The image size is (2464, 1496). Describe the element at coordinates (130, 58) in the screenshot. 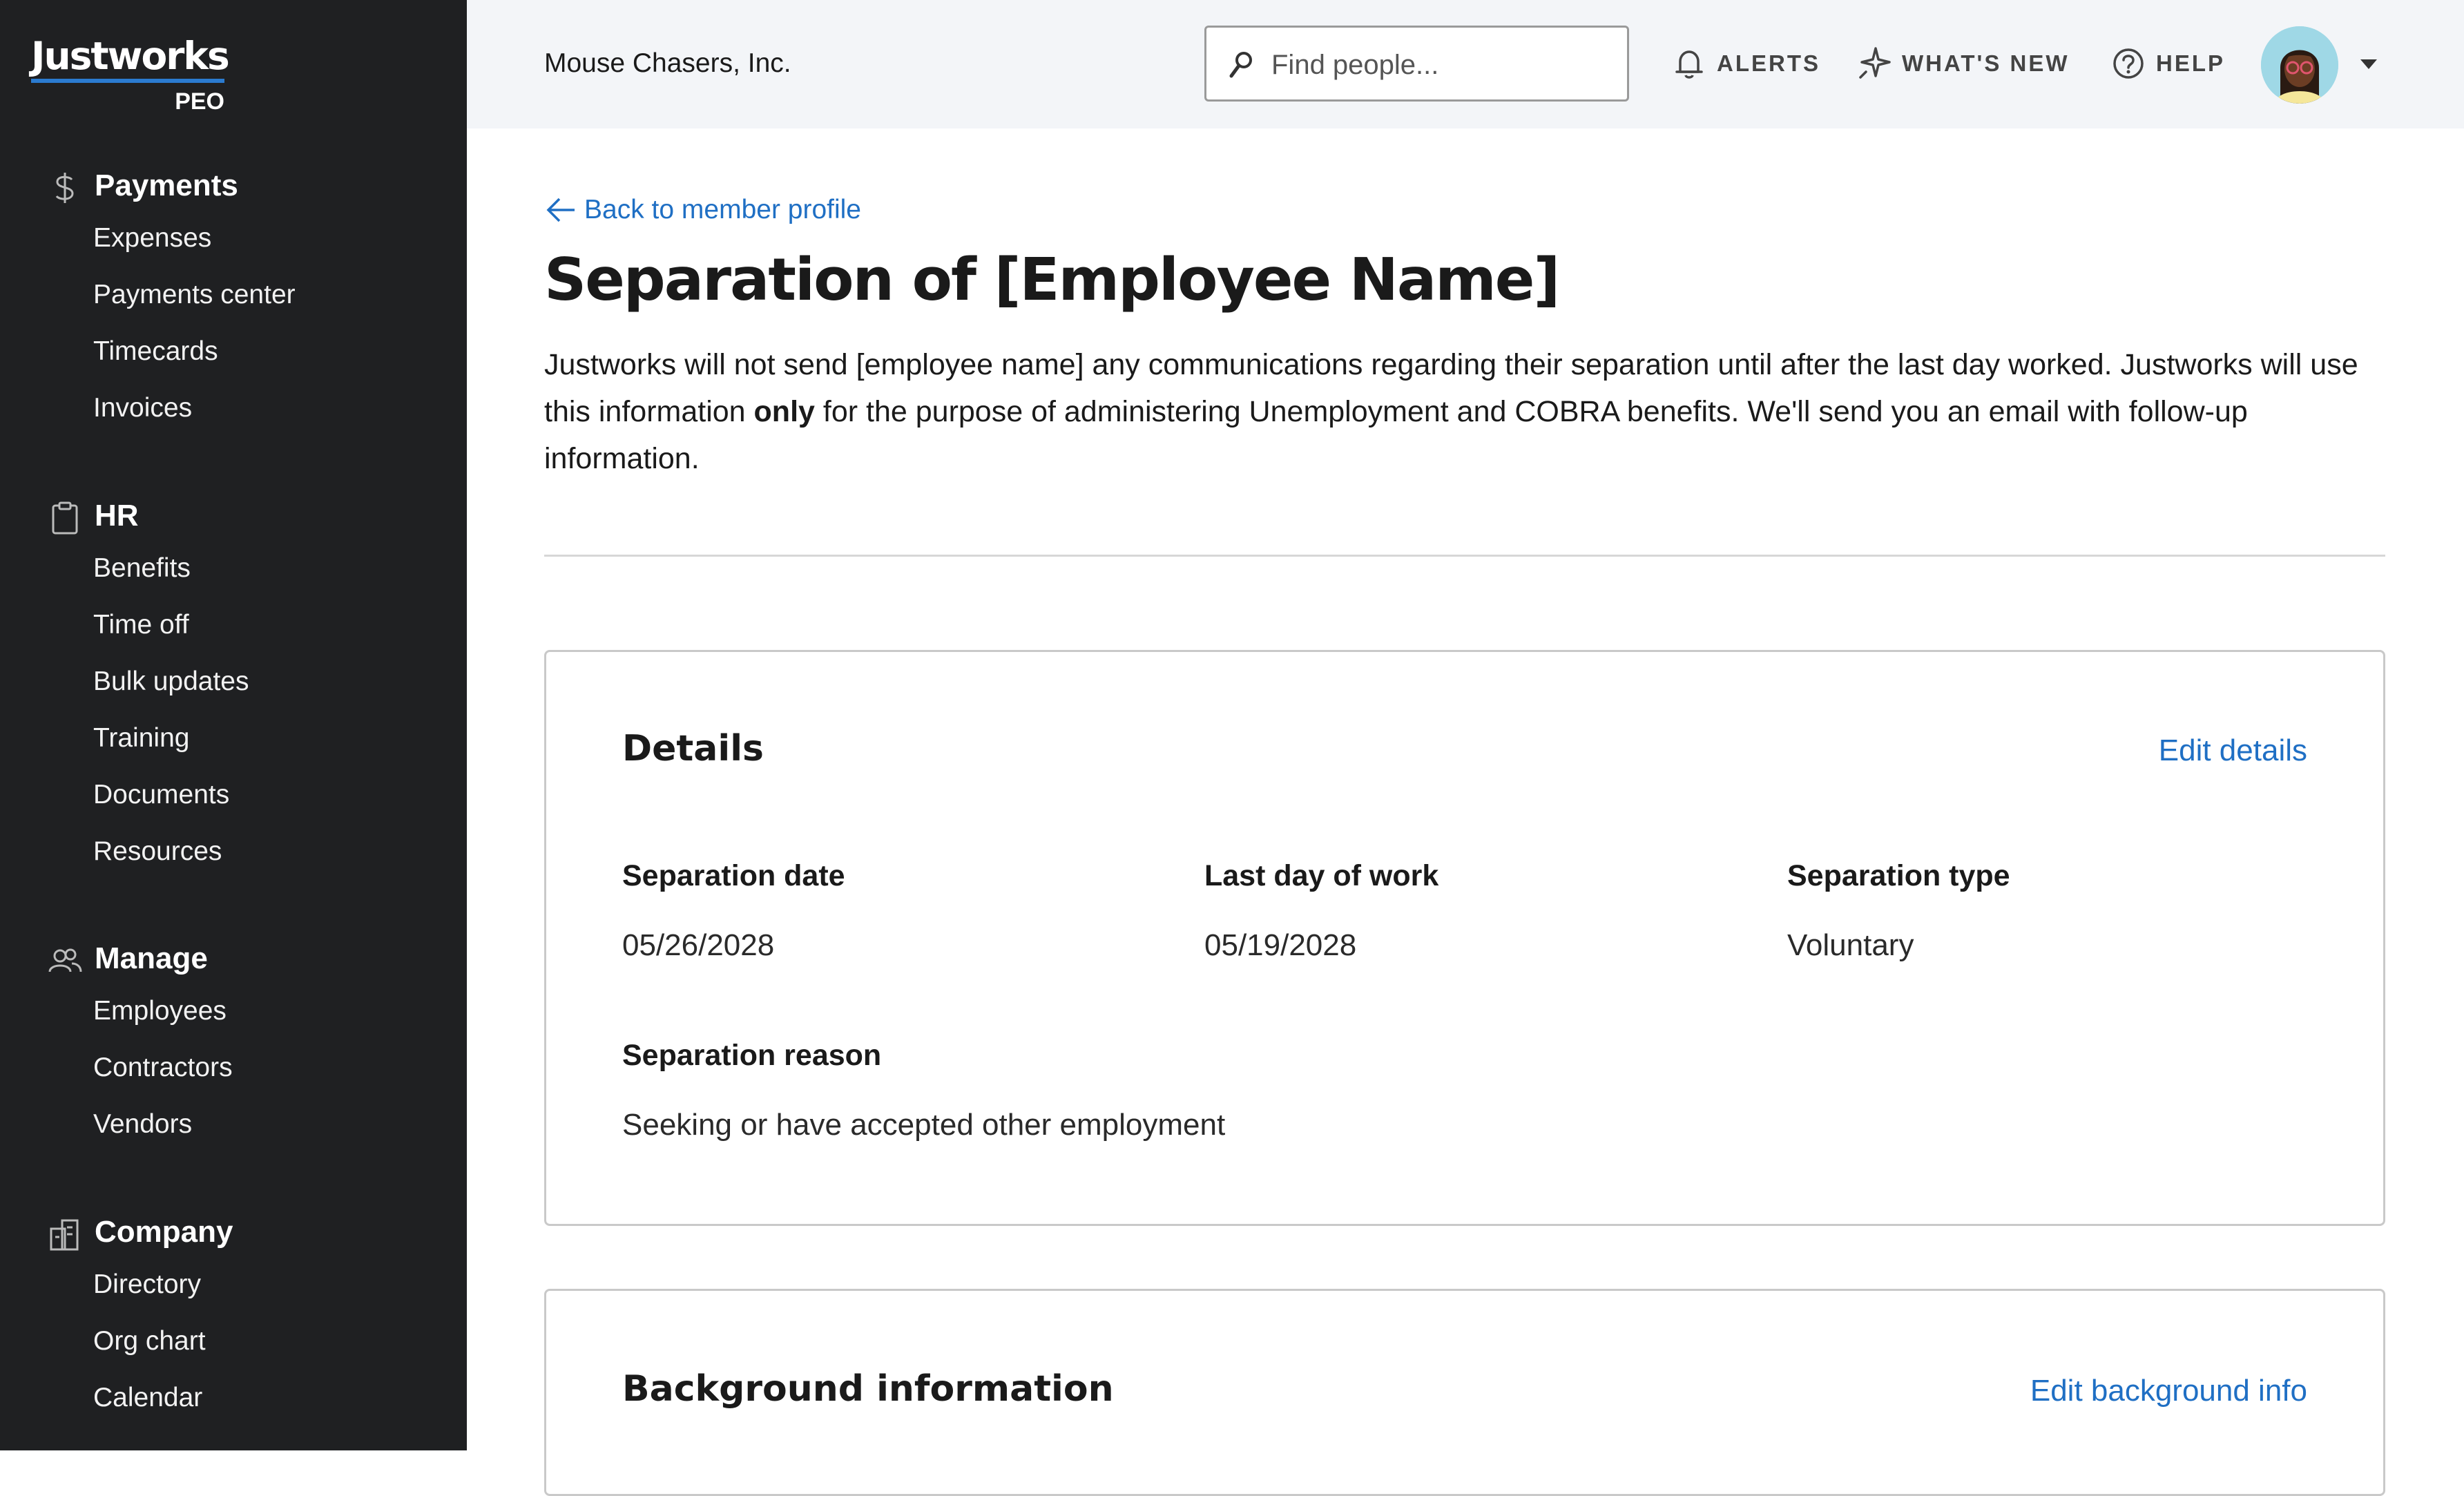

I see `logo-wordmark: Justworks` at that location.